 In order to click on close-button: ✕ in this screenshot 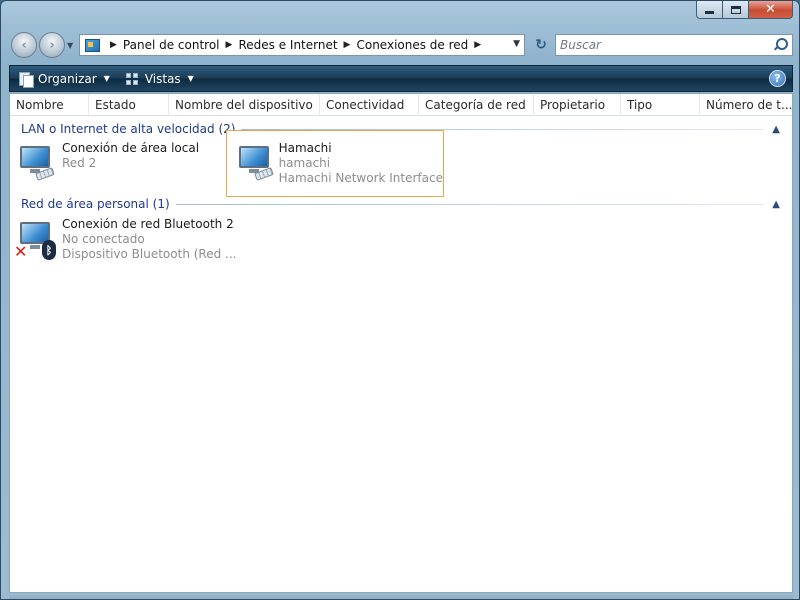, I will do `click(771, 10)`.